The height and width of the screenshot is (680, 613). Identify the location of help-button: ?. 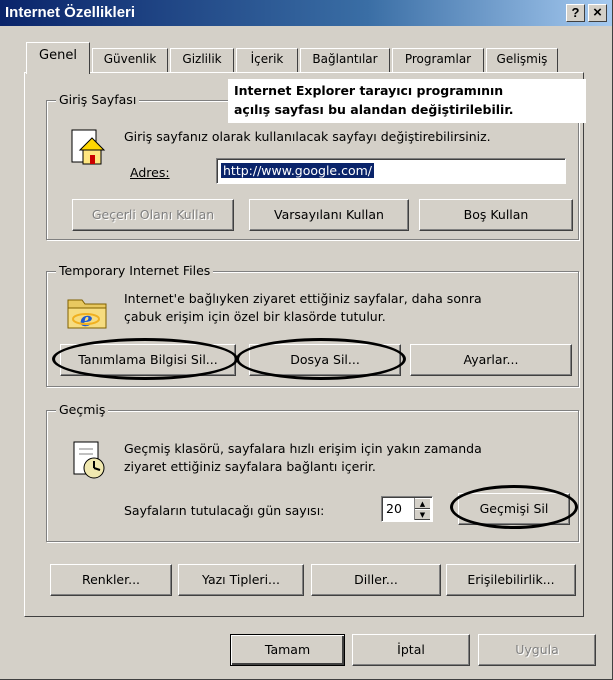
(575, 13).